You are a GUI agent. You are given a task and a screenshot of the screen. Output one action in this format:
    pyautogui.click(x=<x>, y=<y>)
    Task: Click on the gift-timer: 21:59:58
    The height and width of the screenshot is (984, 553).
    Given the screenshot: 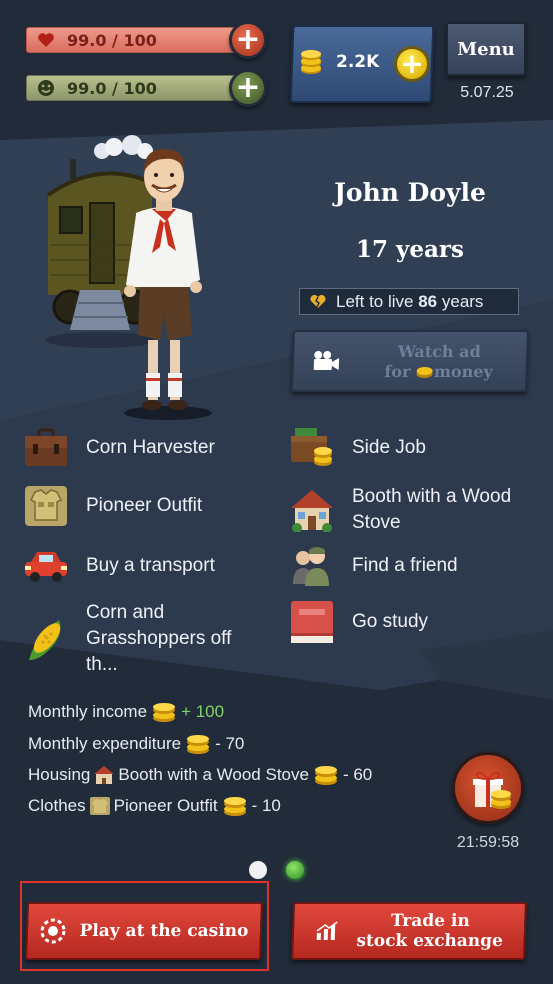 What is the action you would take?
    pyautogui.click(x=488, y=842)
    